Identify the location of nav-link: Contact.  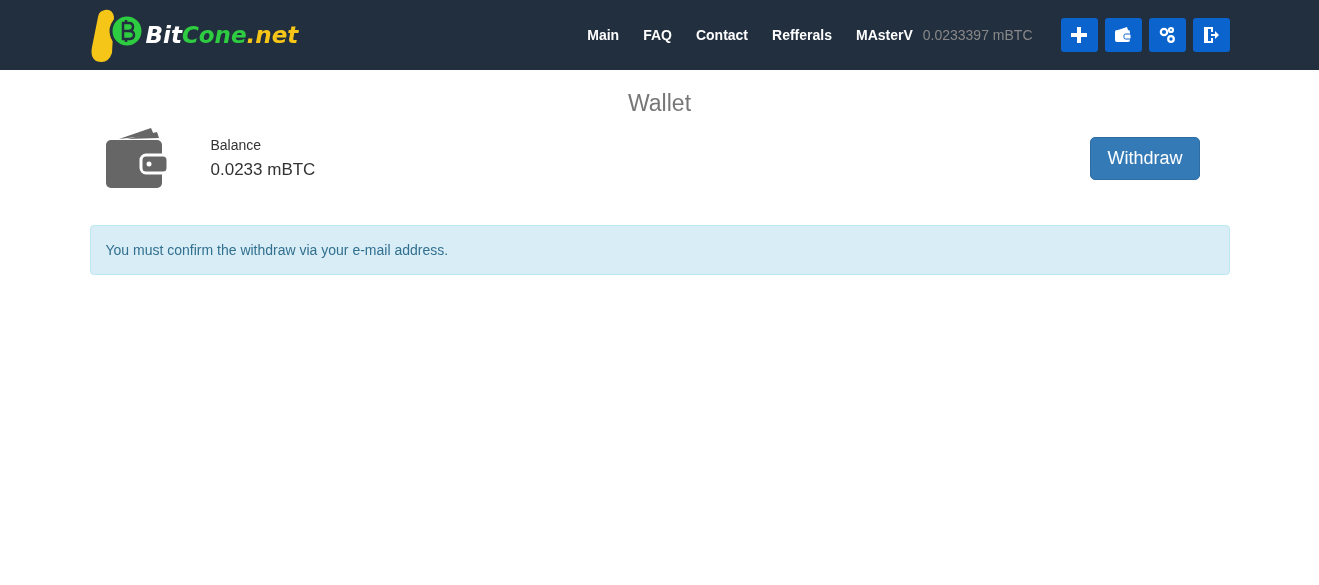
(722, 35).